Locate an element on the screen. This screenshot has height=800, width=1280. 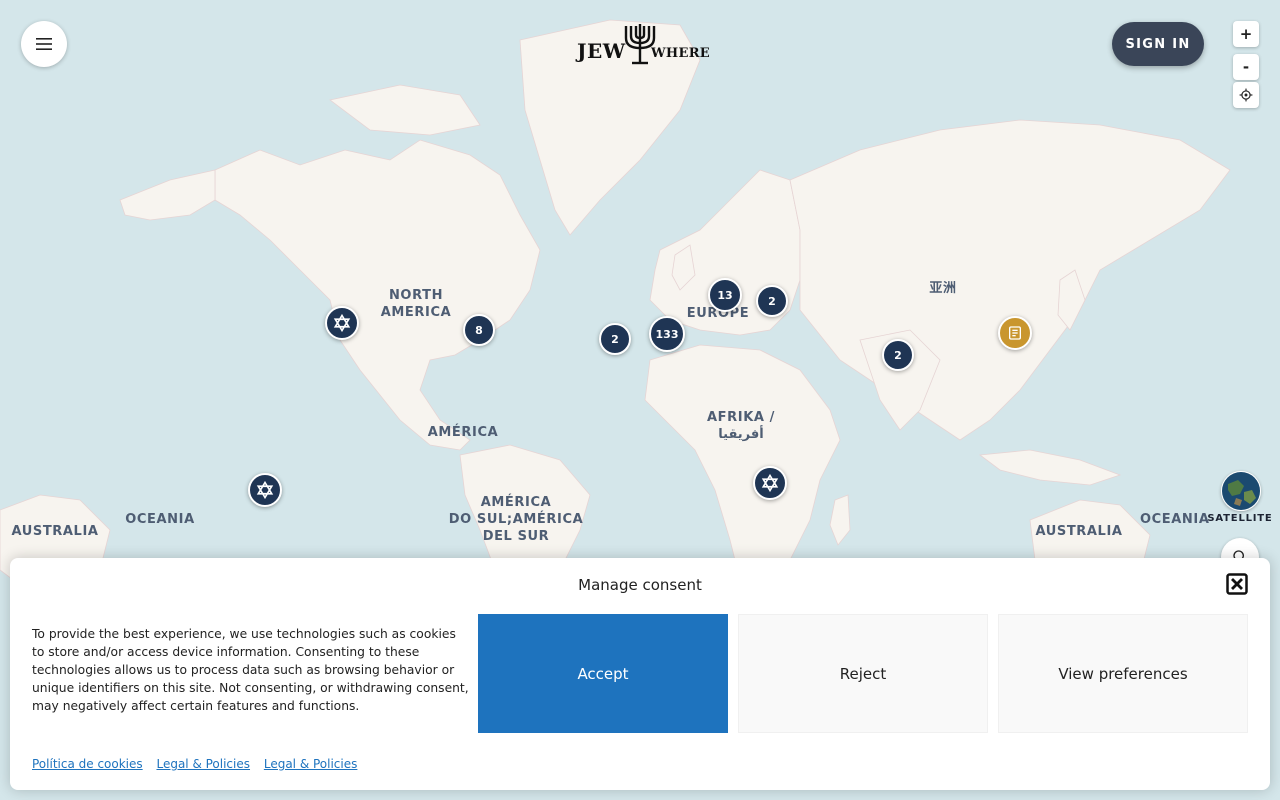
sign-in-button: SIGN IN is located at coordinates (1158, 44).